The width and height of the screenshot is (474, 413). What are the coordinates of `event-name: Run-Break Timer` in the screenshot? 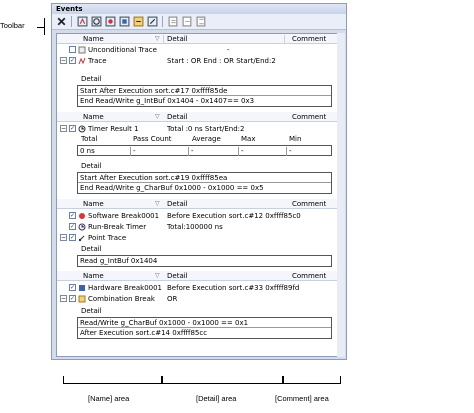 It's located at (117, 226).